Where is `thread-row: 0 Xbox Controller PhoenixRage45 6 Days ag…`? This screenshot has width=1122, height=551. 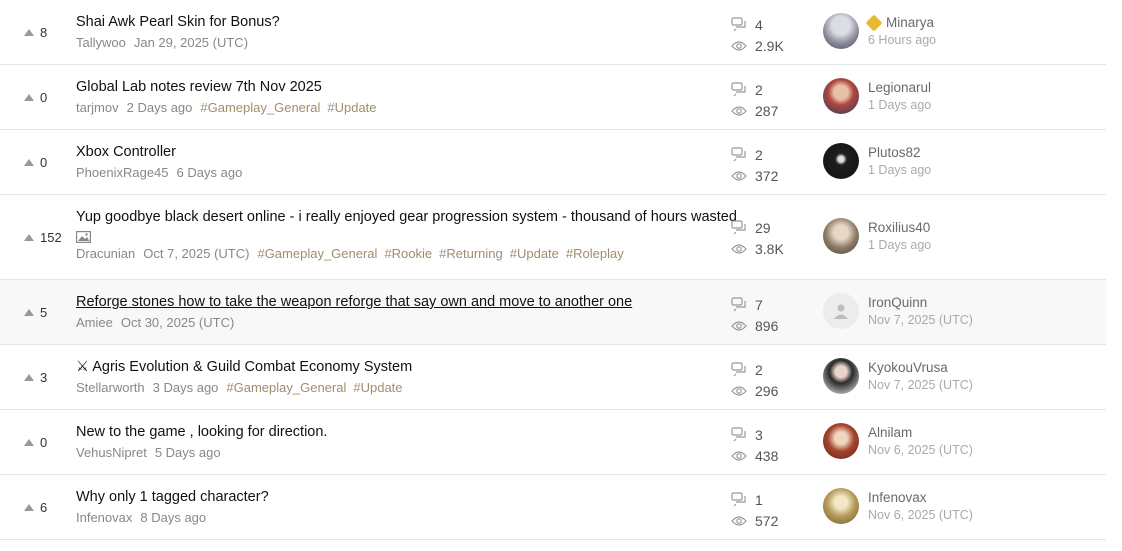 thread-row: 0 Xbox Controller PhoenixRage45 6 Days ag… is located at coordinates (553, 162).